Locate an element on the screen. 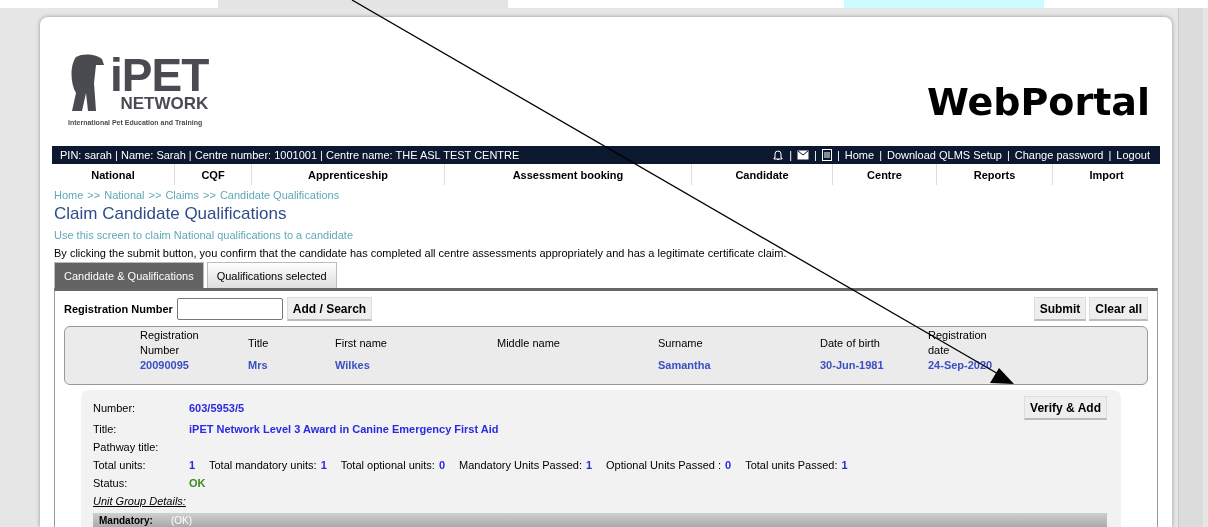 This screenshot has width=1208, height=527. nav-item: Assessment booking is located at coordinates (568, 174).